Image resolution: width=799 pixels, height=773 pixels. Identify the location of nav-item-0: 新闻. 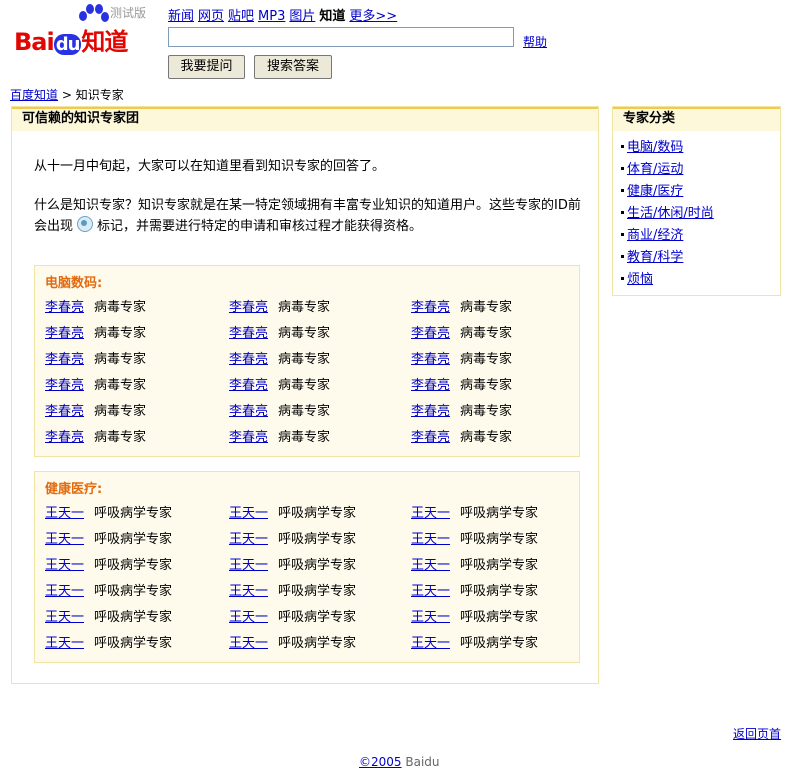
(181, 16).